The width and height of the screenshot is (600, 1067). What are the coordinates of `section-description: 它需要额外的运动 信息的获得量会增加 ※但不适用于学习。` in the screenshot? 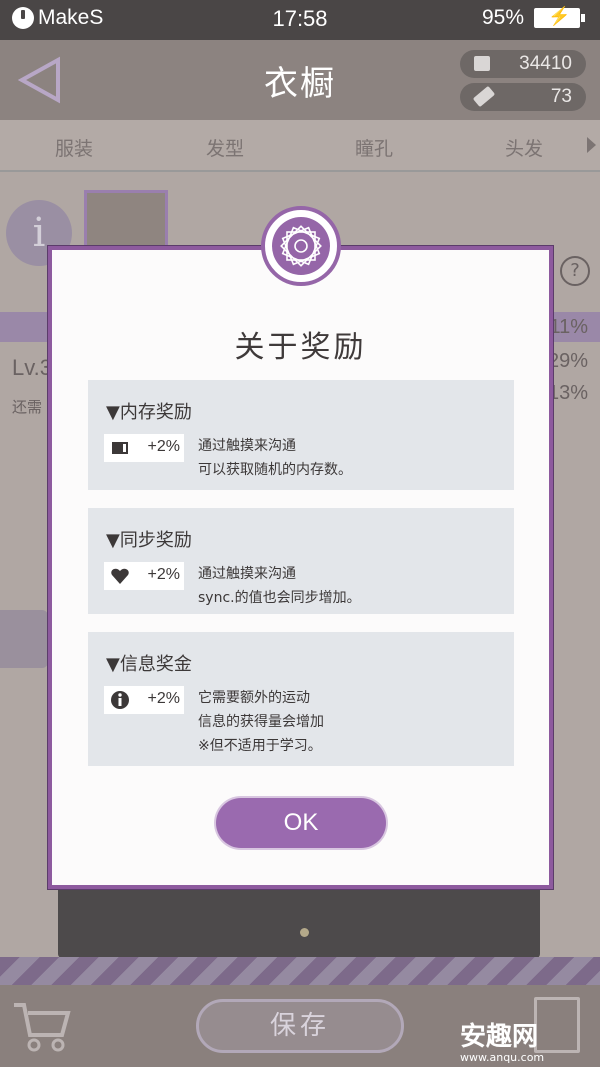 It's located at (261, 722).